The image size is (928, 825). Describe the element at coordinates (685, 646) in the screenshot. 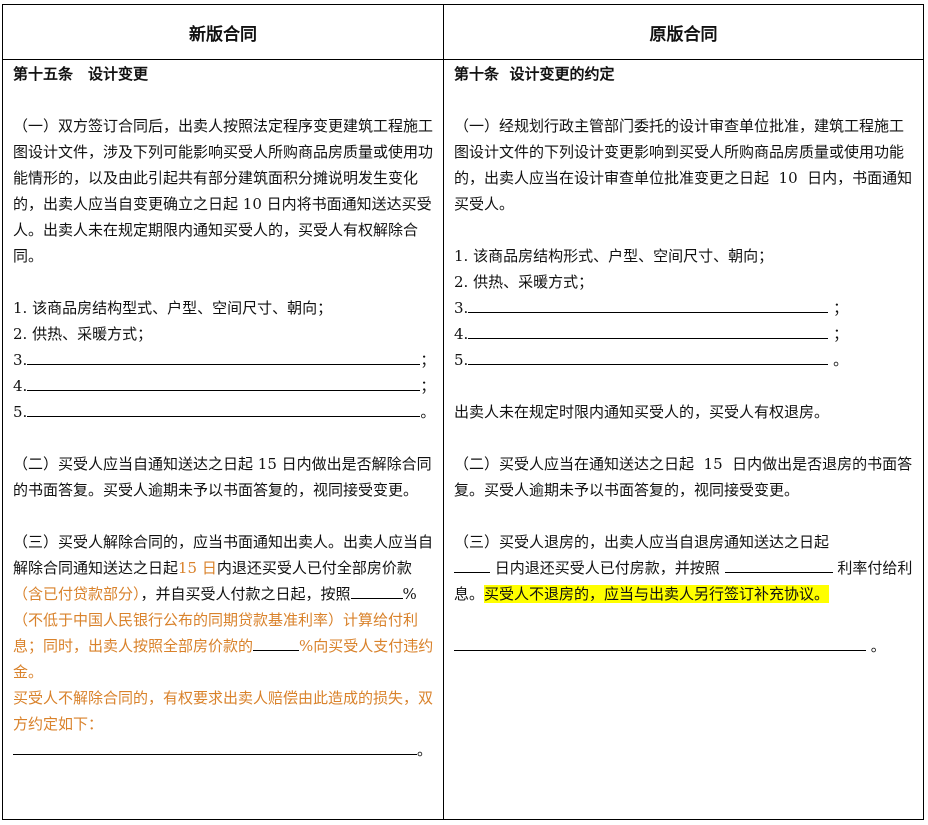

I see `orig-clause-3-blank: 。` at that location.